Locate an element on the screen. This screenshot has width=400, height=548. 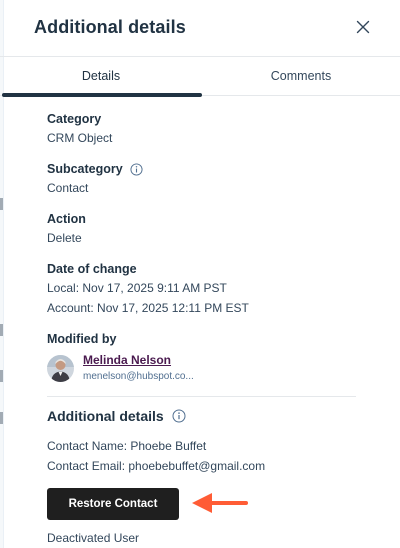
contact-email-line: Contact Email: phoebebuffet@gmail.com is located at coordinates (156, 466).